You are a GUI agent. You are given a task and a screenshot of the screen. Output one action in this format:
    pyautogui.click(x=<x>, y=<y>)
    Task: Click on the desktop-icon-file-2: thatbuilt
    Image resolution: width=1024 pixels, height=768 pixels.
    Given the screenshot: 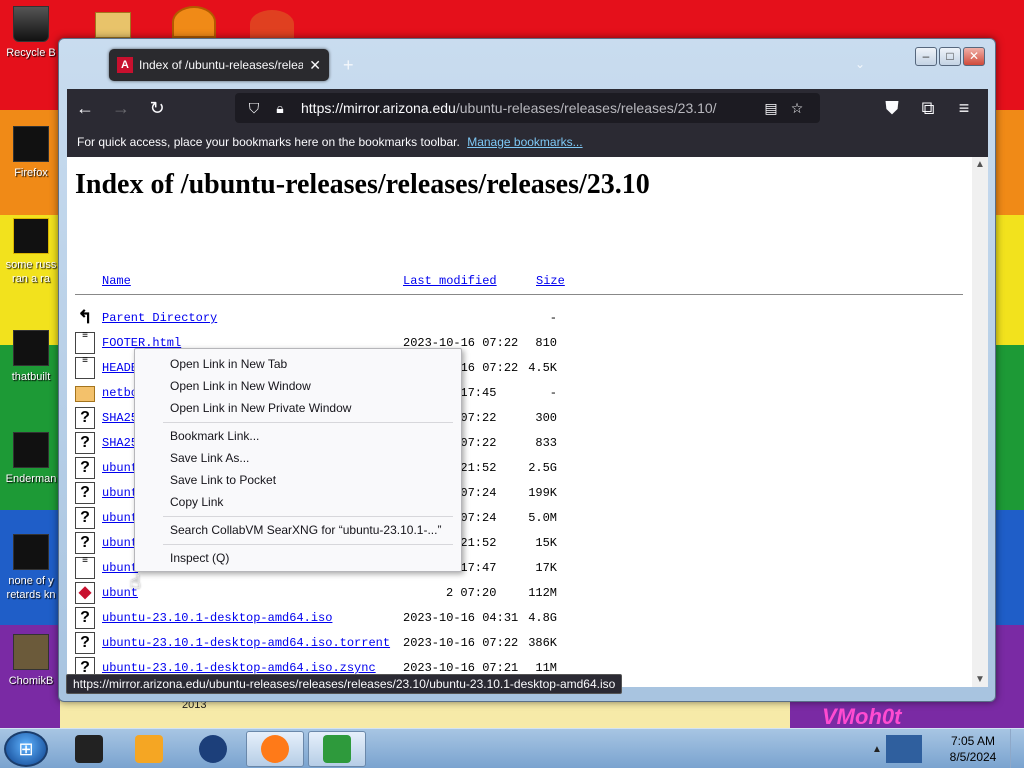 What is the action you would take?
    pyautogui.click(x=31, y=357)
    